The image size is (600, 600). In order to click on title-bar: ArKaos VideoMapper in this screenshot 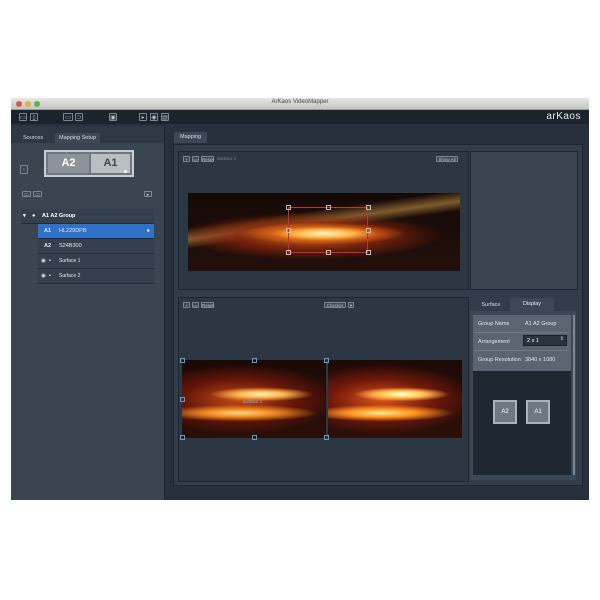, I will do `click(300, 104)`.